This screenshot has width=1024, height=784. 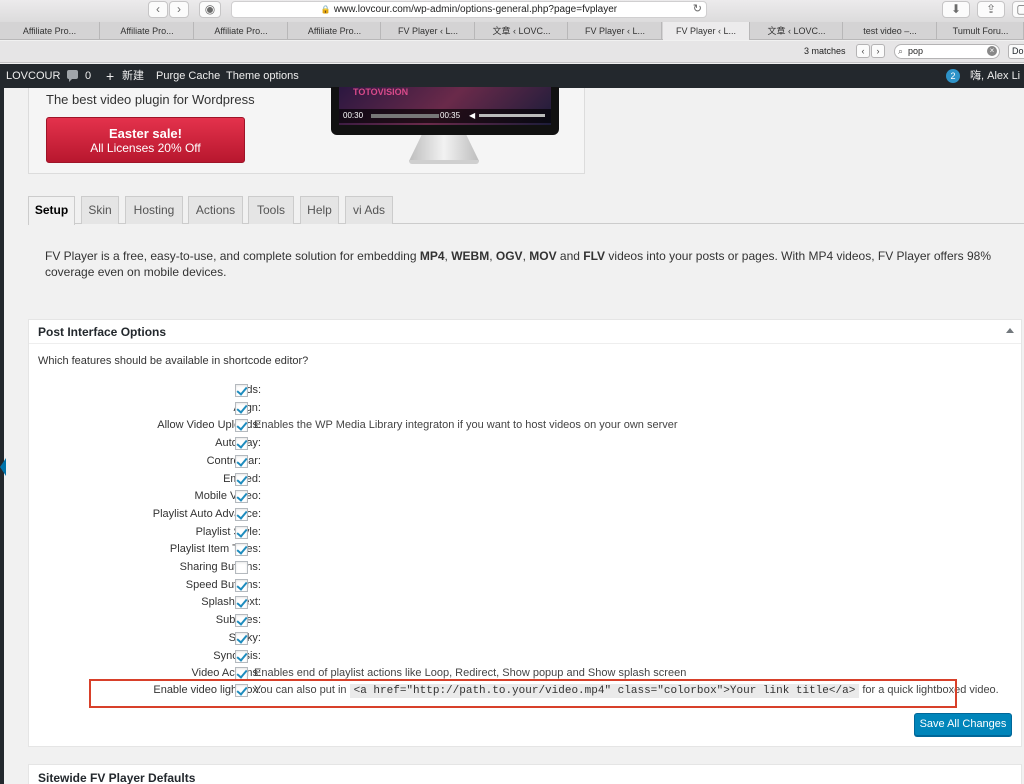 What do you see at coordinates (145, 148) in the screenshot?
I see `sale-subtitle: All Licenses 20% Off` at bounding box center [145, 148].